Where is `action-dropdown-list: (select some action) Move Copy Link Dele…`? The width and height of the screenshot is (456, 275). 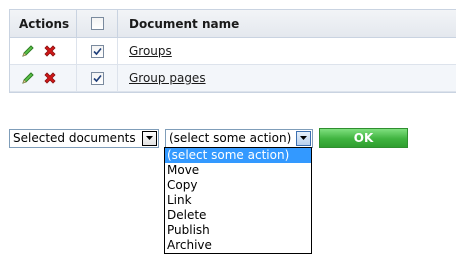
action-dropdown-list: (select some action) Move Copy Link Dele… is located at coordinates (238, 200).